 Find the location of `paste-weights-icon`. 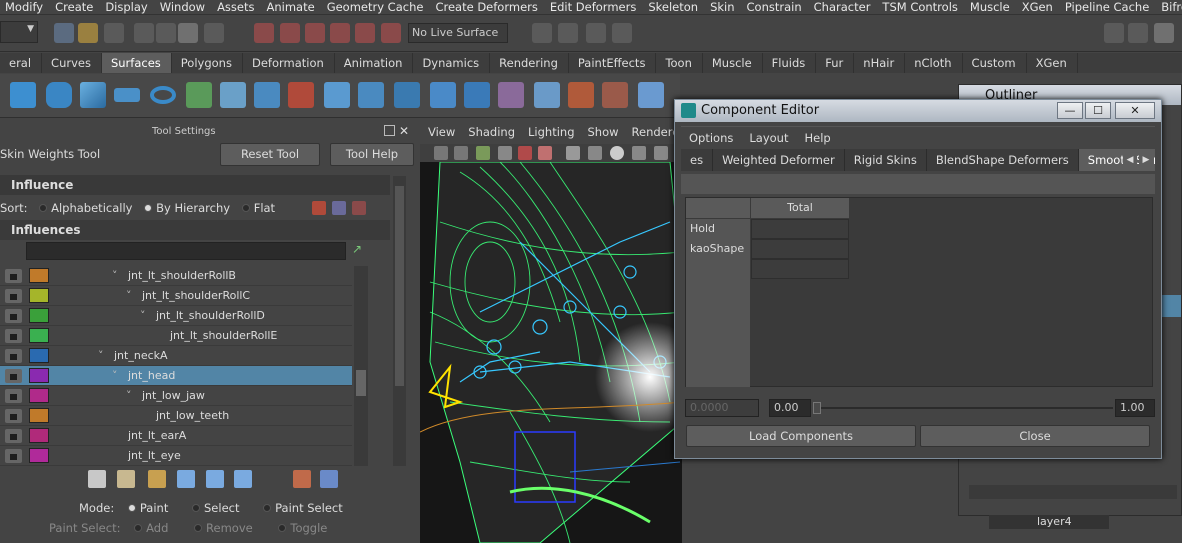

paste-weights-icon is located at coordinates (126, 479).